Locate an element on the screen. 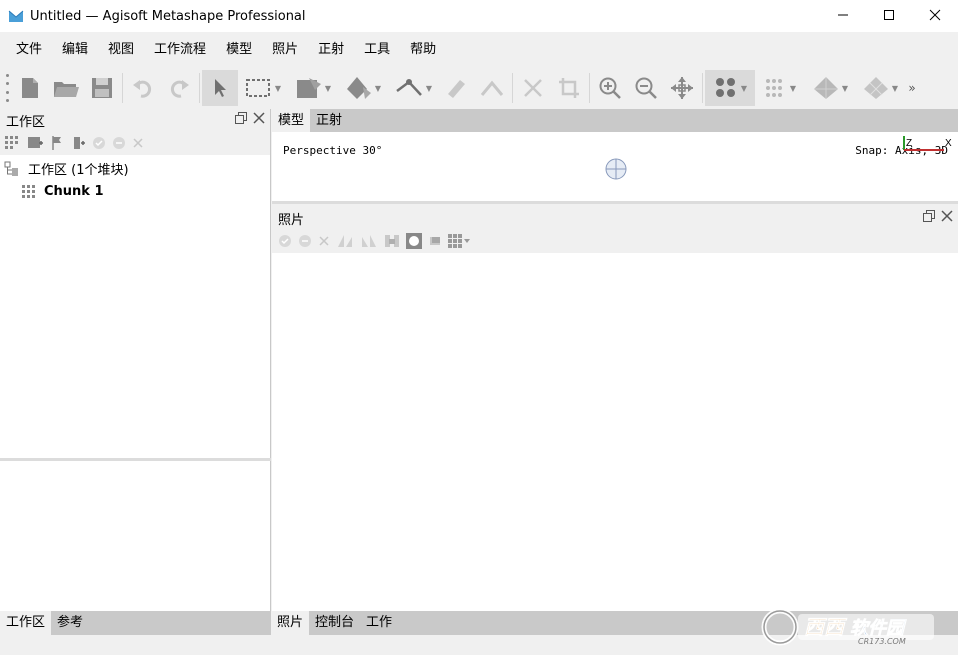 The image size is (958, 655). tab-reference: 参考 is located at coordinates (70, 623).